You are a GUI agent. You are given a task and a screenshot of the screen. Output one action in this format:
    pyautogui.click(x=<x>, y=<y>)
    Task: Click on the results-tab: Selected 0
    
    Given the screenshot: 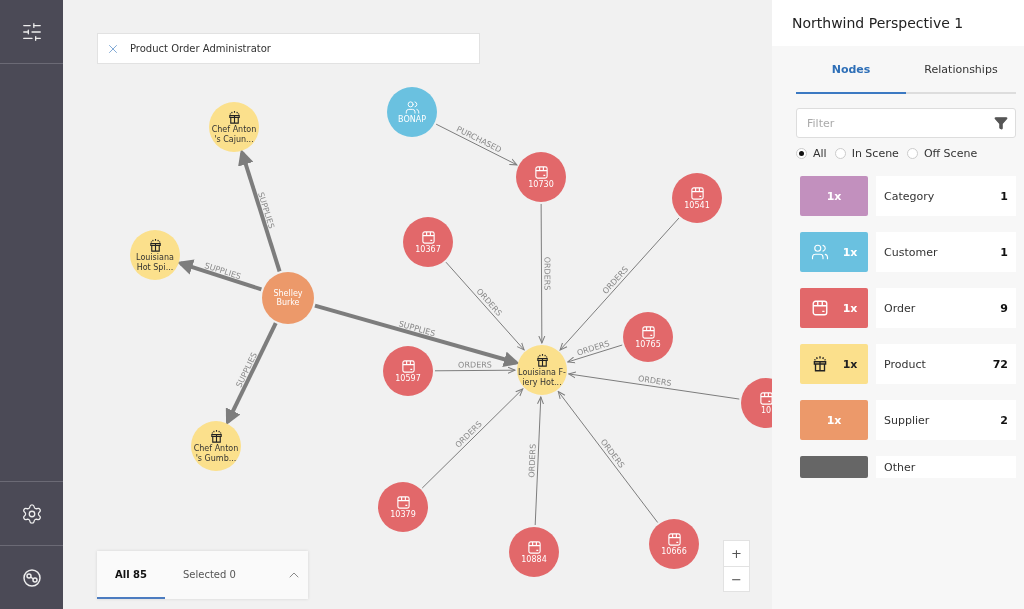 What is the action you would take?
    pyautogui.click(x=209, y=575)
    